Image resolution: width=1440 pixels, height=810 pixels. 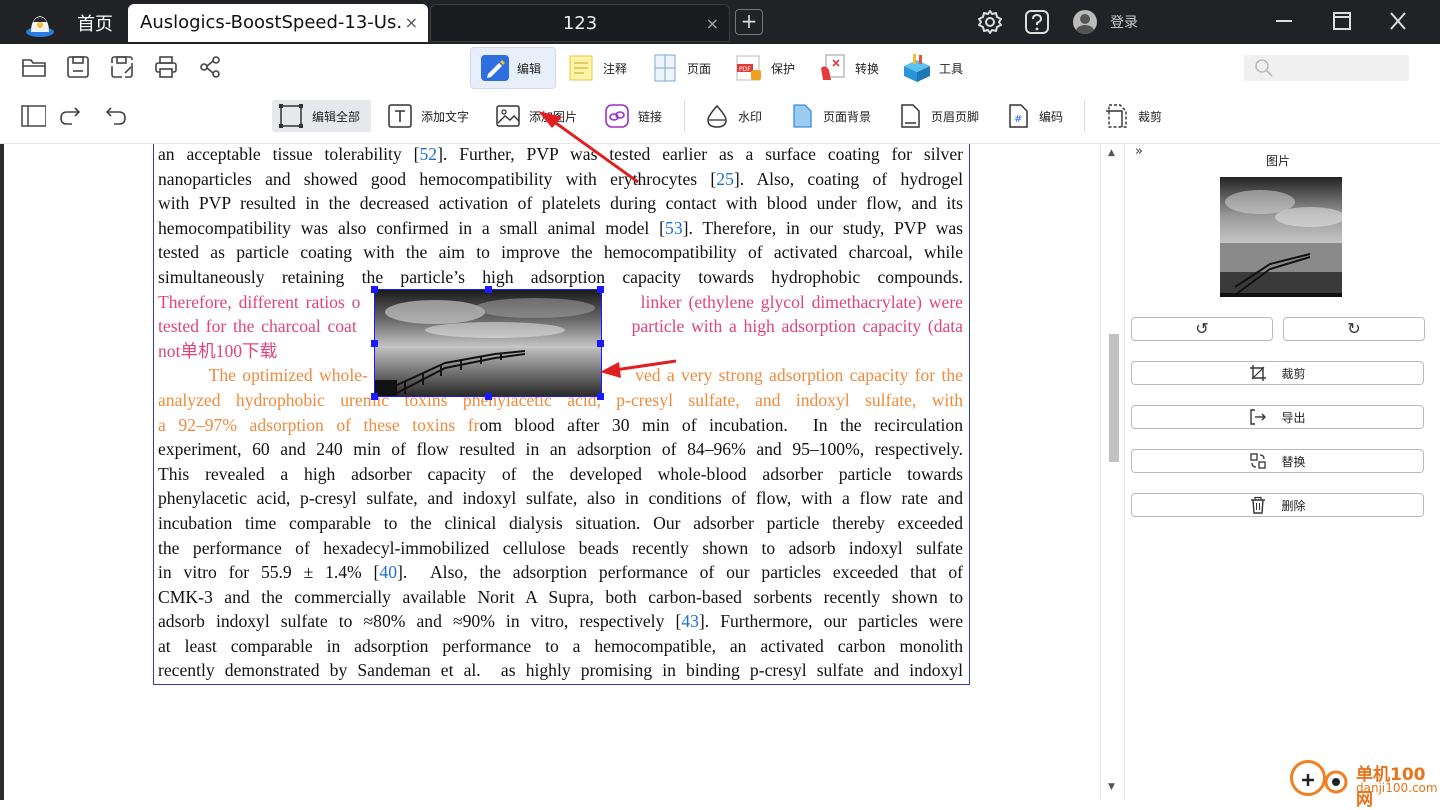 What do you see at coordinates (1112, 472) in the screenshot?
I see `vertical-scrollbar: ▲ ▼` at bounding box center [1112, 472].